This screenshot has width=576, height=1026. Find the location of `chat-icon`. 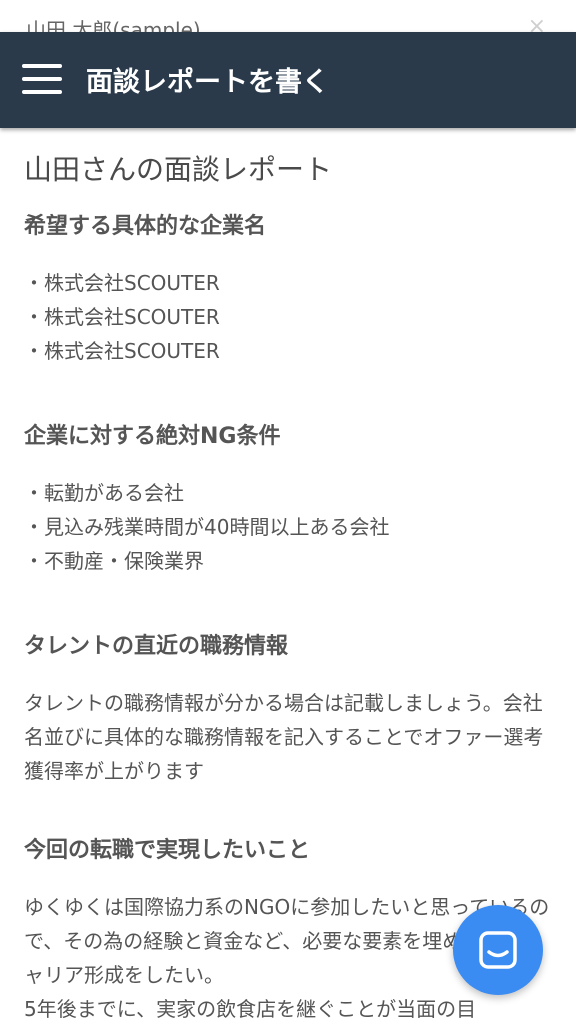

chat-icon is located at coordinates (498, 950).